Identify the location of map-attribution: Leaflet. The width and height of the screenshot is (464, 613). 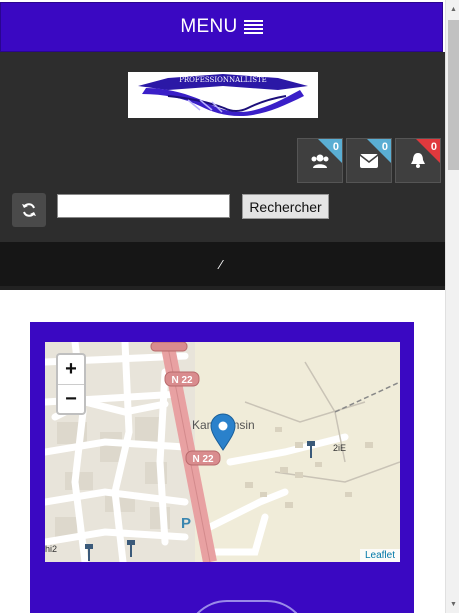
(379, 555).